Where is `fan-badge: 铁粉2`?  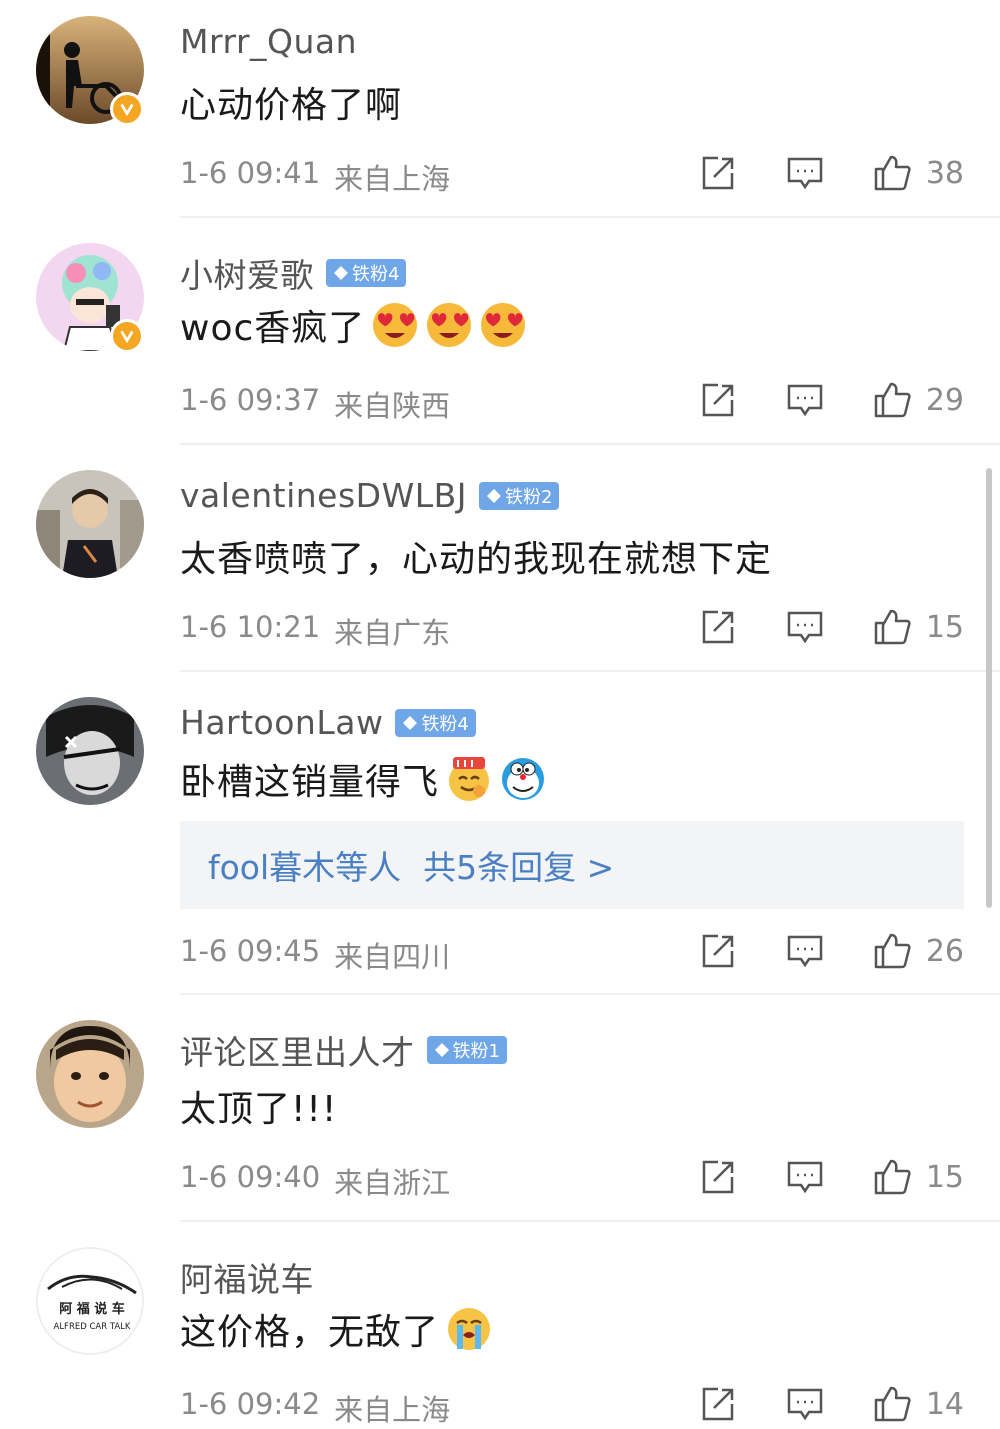 fan-badge: 铁粉2 is located at coordinates (519, 495).